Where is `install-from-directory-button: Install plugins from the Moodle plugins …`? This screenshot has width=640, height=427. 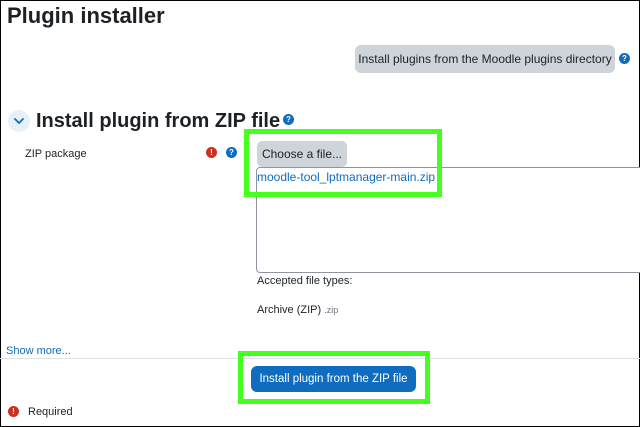
install-from-directory-button: Install plugins from the Moodle plugins … is located at coordinates (485, 59).